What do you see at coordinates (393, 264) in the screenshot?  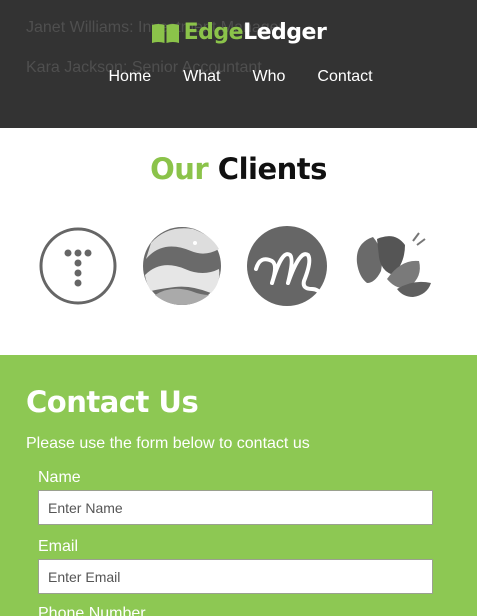 I see `leaves-logo-icon` at bounding box center [393, 264].